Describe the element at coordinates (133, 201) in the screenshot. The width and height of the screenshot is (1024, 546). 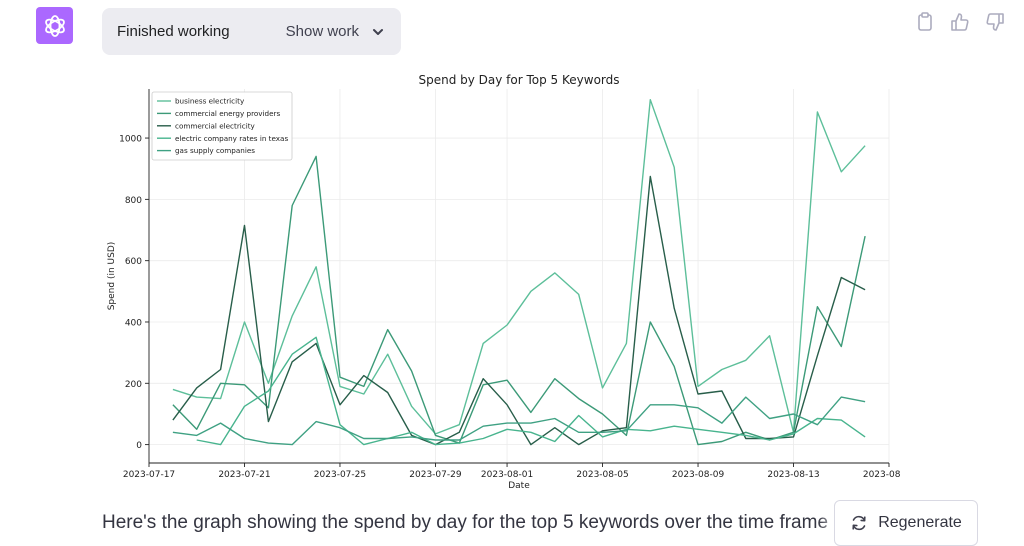
I see `y-tick-label: 800` at that location.